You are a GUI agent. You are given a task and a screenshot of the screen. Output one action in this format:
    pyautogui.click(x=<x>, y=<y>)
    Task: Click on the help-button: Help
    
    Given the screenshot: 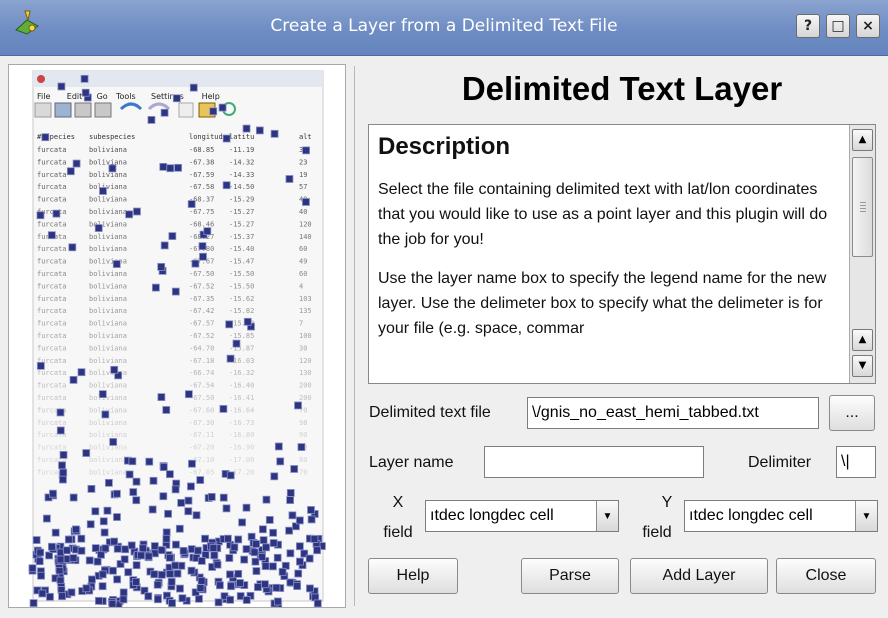 What is the action you would take?
    pyautogui.click(x=413, y=576)
    